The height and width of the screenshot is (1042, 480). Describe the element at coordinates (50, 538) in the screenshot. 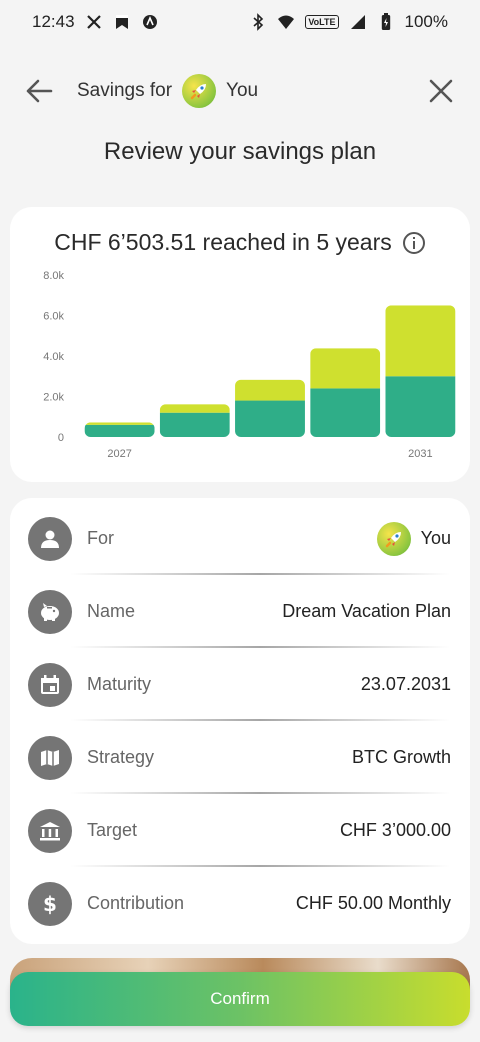

I see `person-icon` at that location.